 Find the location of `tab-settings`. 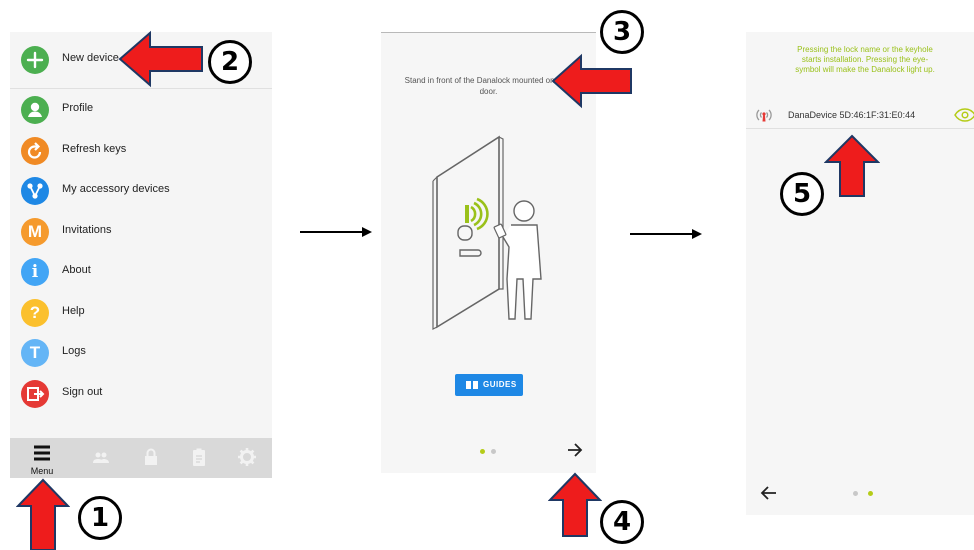

tab-settings is located at coordinates (247, 458).